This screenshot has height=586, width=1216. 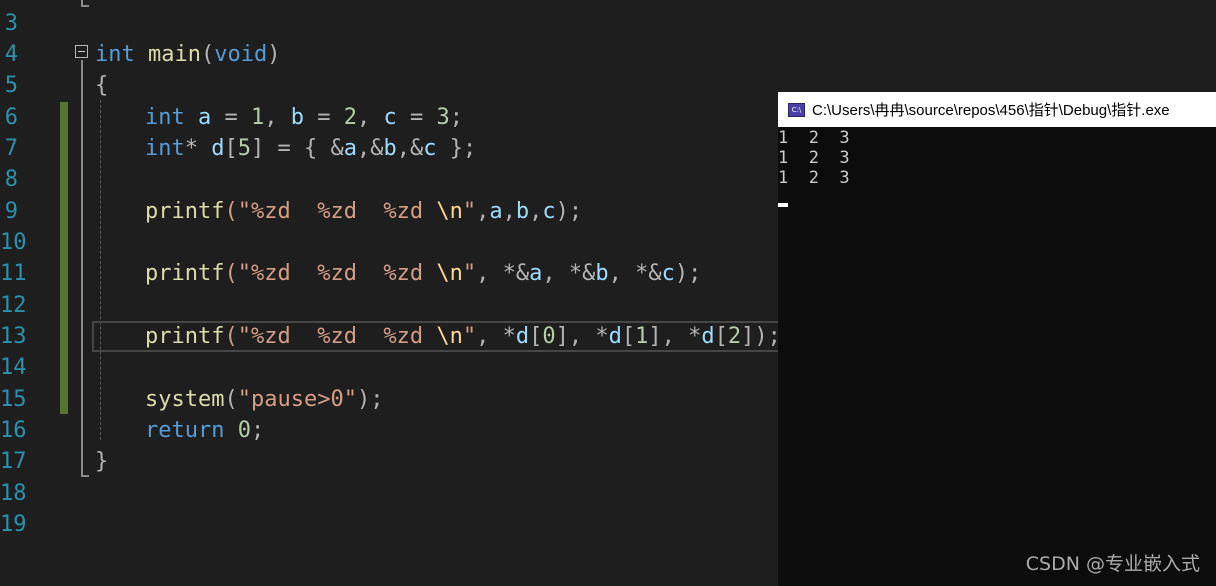 I want to click on code-line-4: int main(void), so click(x=187, y=54).